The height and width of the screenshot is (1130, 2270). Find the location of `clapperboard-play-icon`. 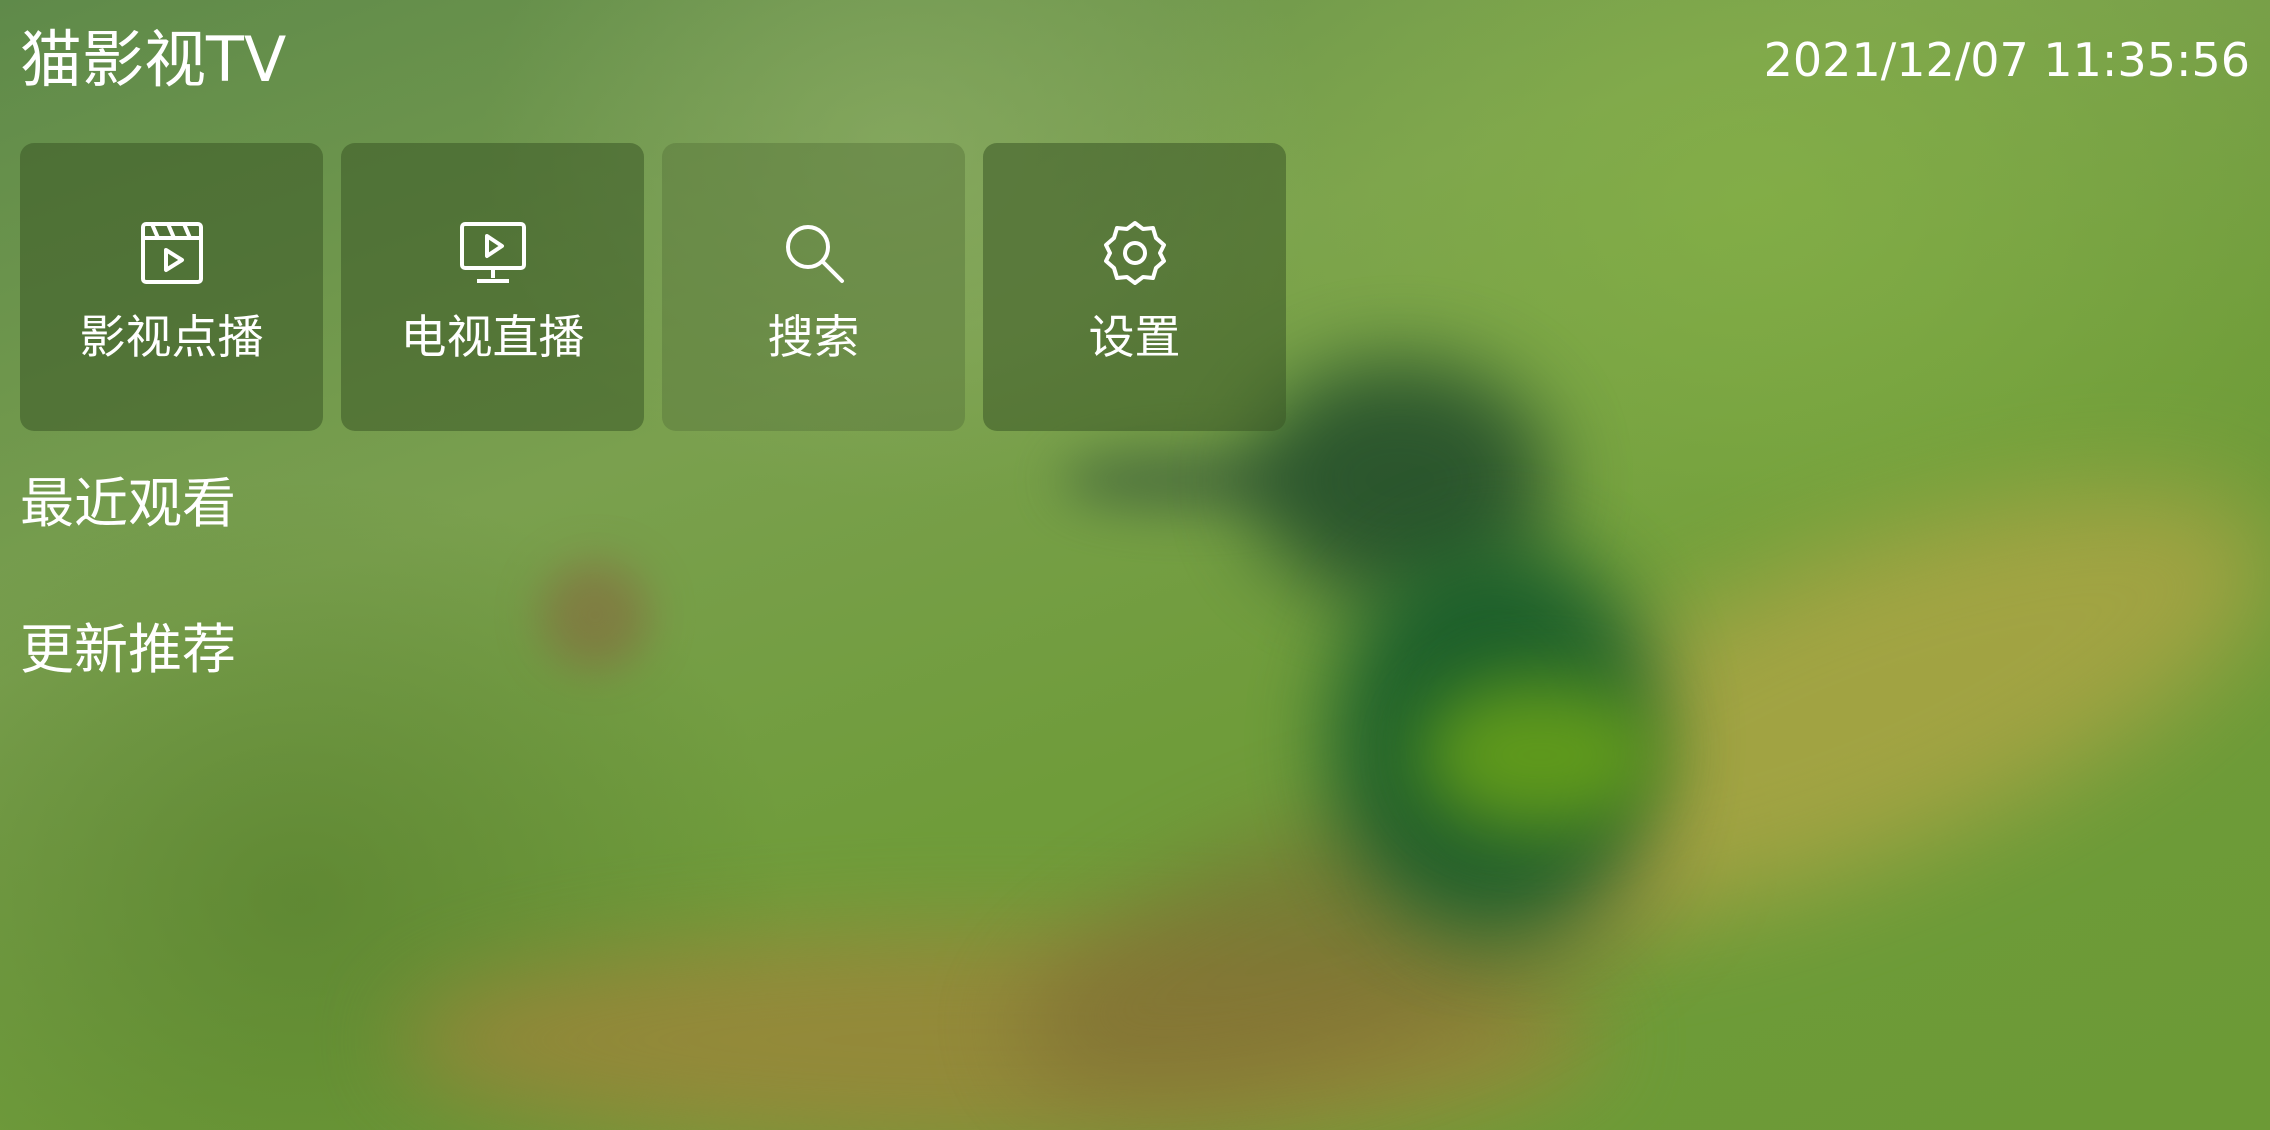

clapperboard-play-icon is located at coordinates (172, 253).